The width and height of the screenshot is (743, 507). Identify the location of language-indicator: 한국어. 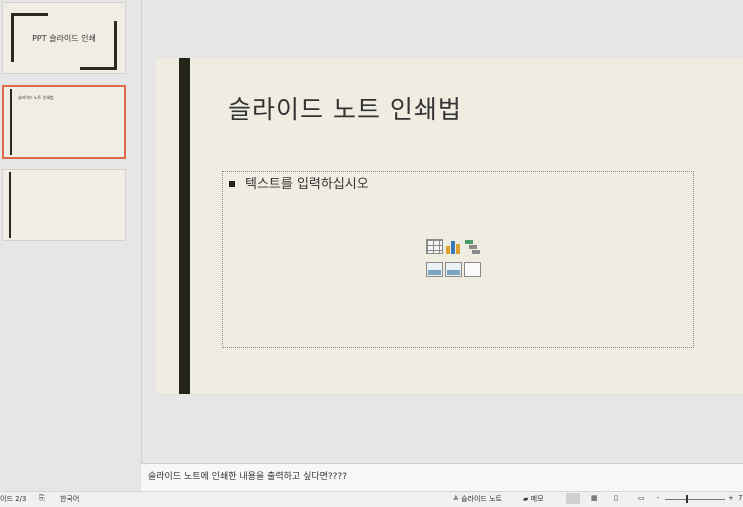
(69, 499).